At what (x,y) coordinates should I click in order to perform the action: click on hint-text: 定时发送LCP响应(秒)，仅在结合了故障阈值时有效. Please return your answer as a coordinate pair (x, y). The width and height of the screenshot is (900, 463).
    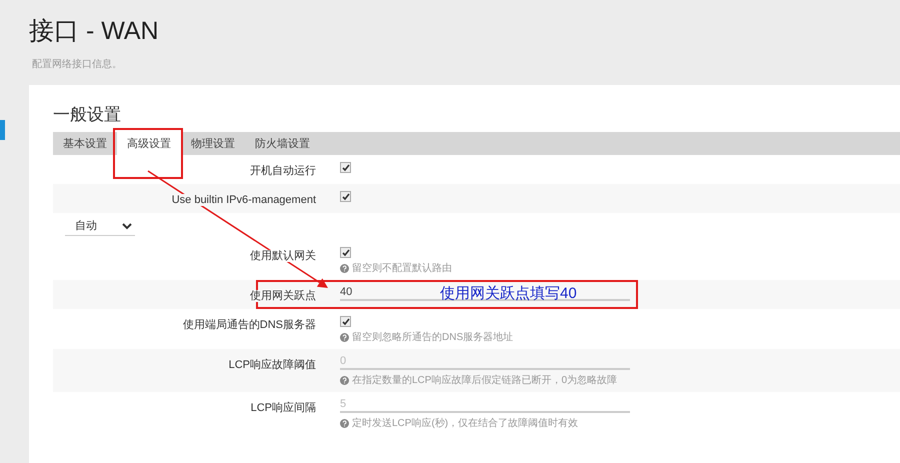
    Looking at the image, I should click on (465, 423).